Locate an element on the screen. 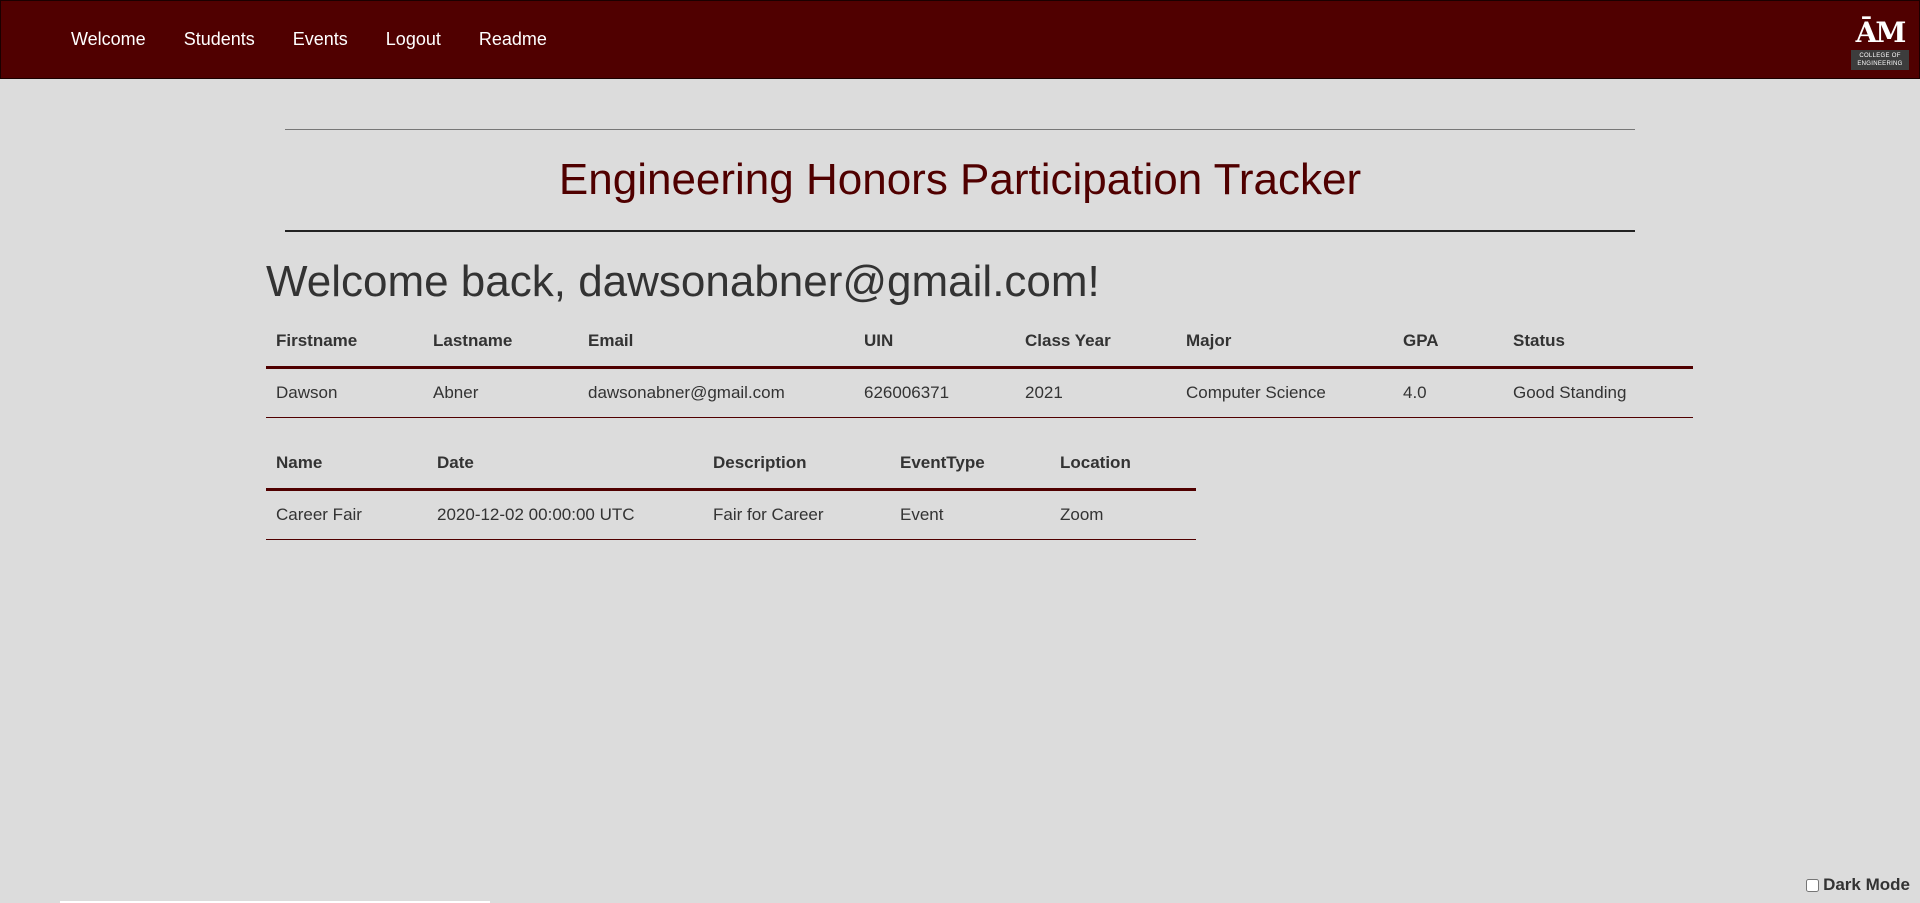 This screenshot has width=1920, height=903. column-header-location: Location is located at coordinates (1123, 464).